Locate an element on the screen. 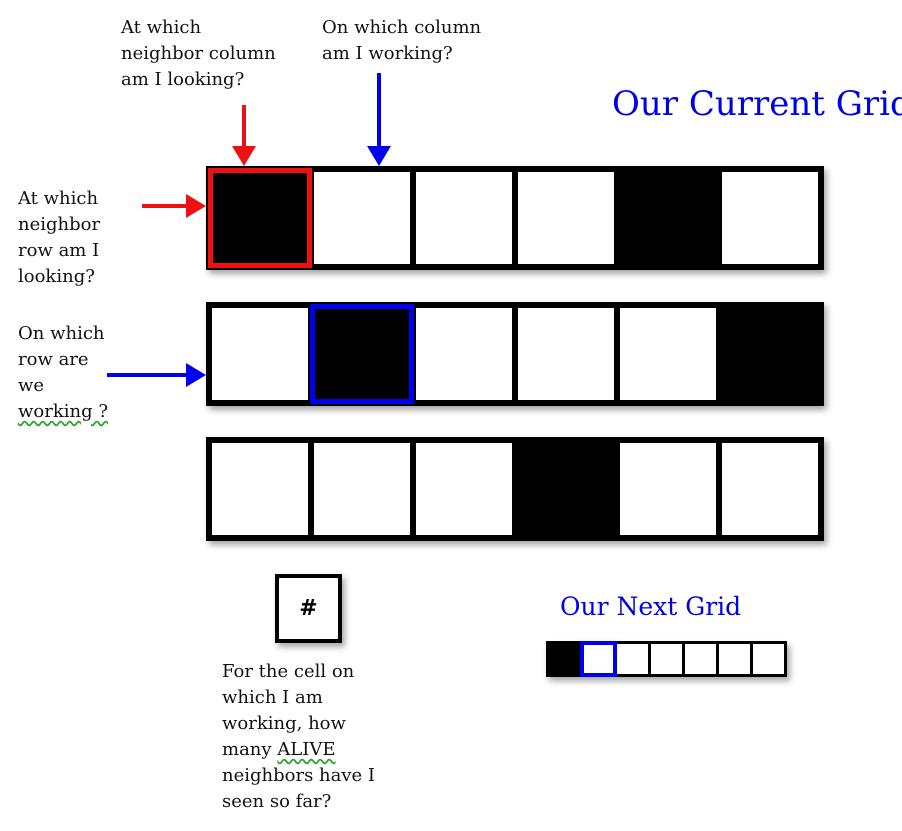 This screenshot has height=831, width=902. grid-cell-r1-c4-dead is located at coordinates (566, 218).